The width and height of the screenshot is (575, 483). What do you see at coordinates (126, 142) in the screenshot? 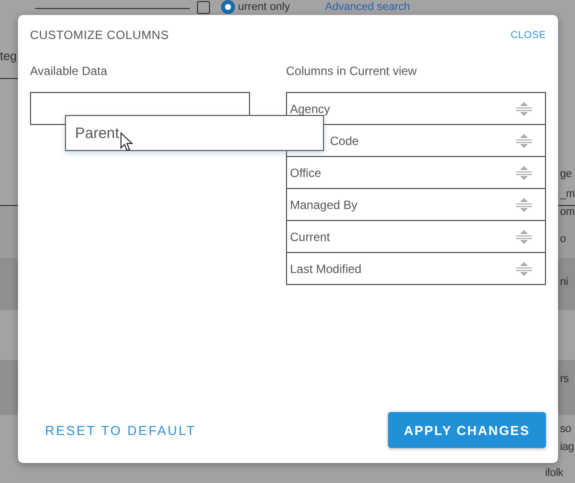
I see `pointer-cursor-icon` at bounding box center [126, 142].